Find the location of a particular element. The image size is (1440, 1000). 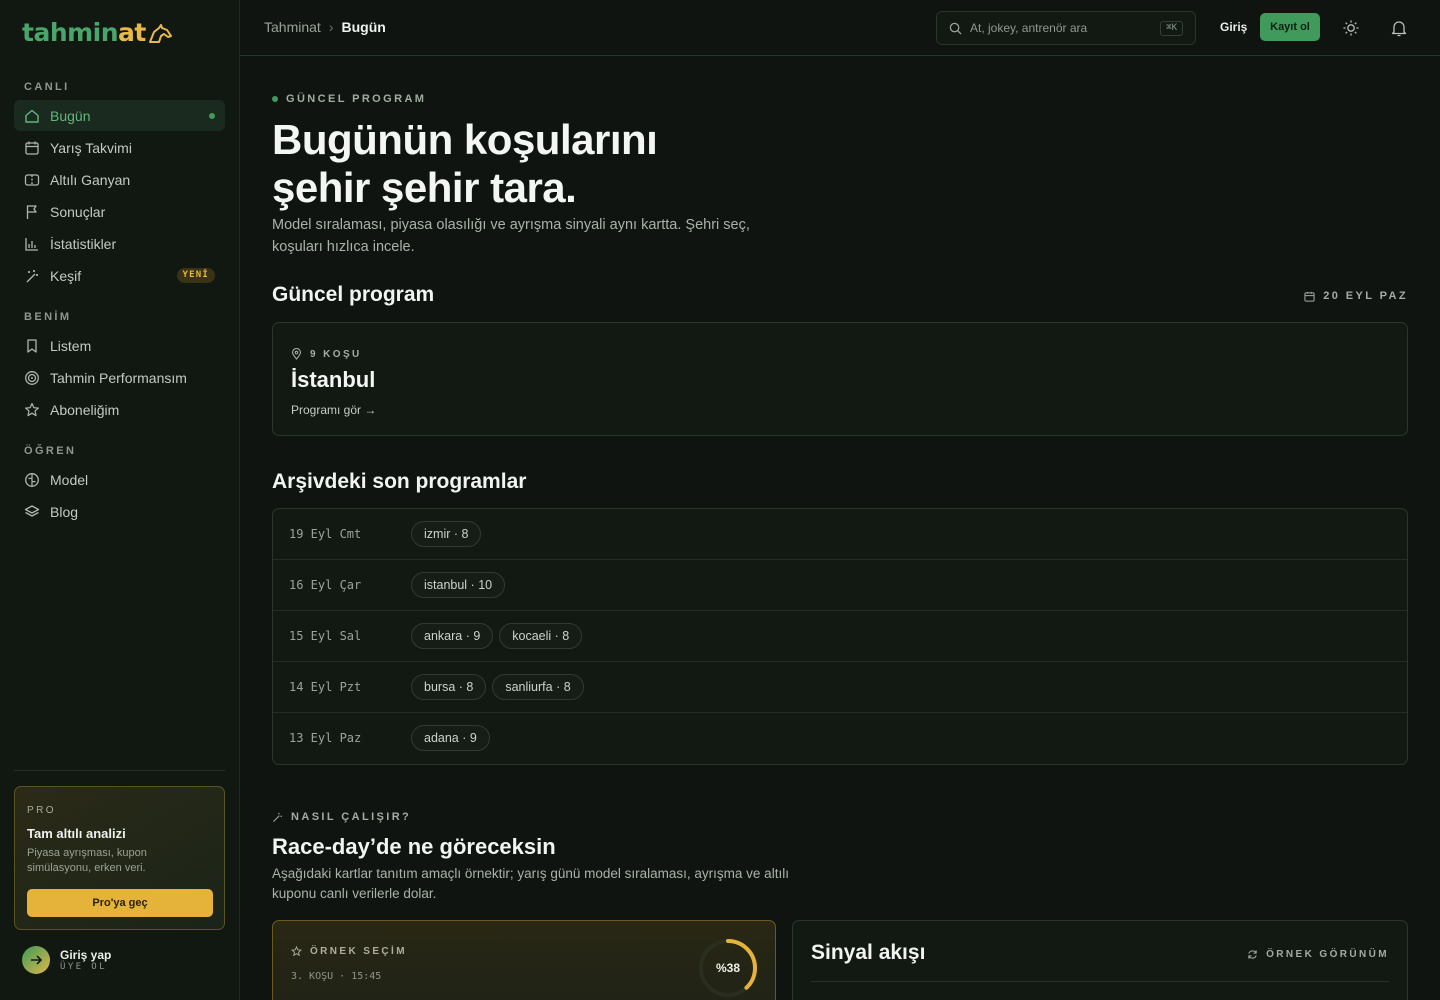

signup-subtitle: ÜYE OL is located at coordinates (83, 967).